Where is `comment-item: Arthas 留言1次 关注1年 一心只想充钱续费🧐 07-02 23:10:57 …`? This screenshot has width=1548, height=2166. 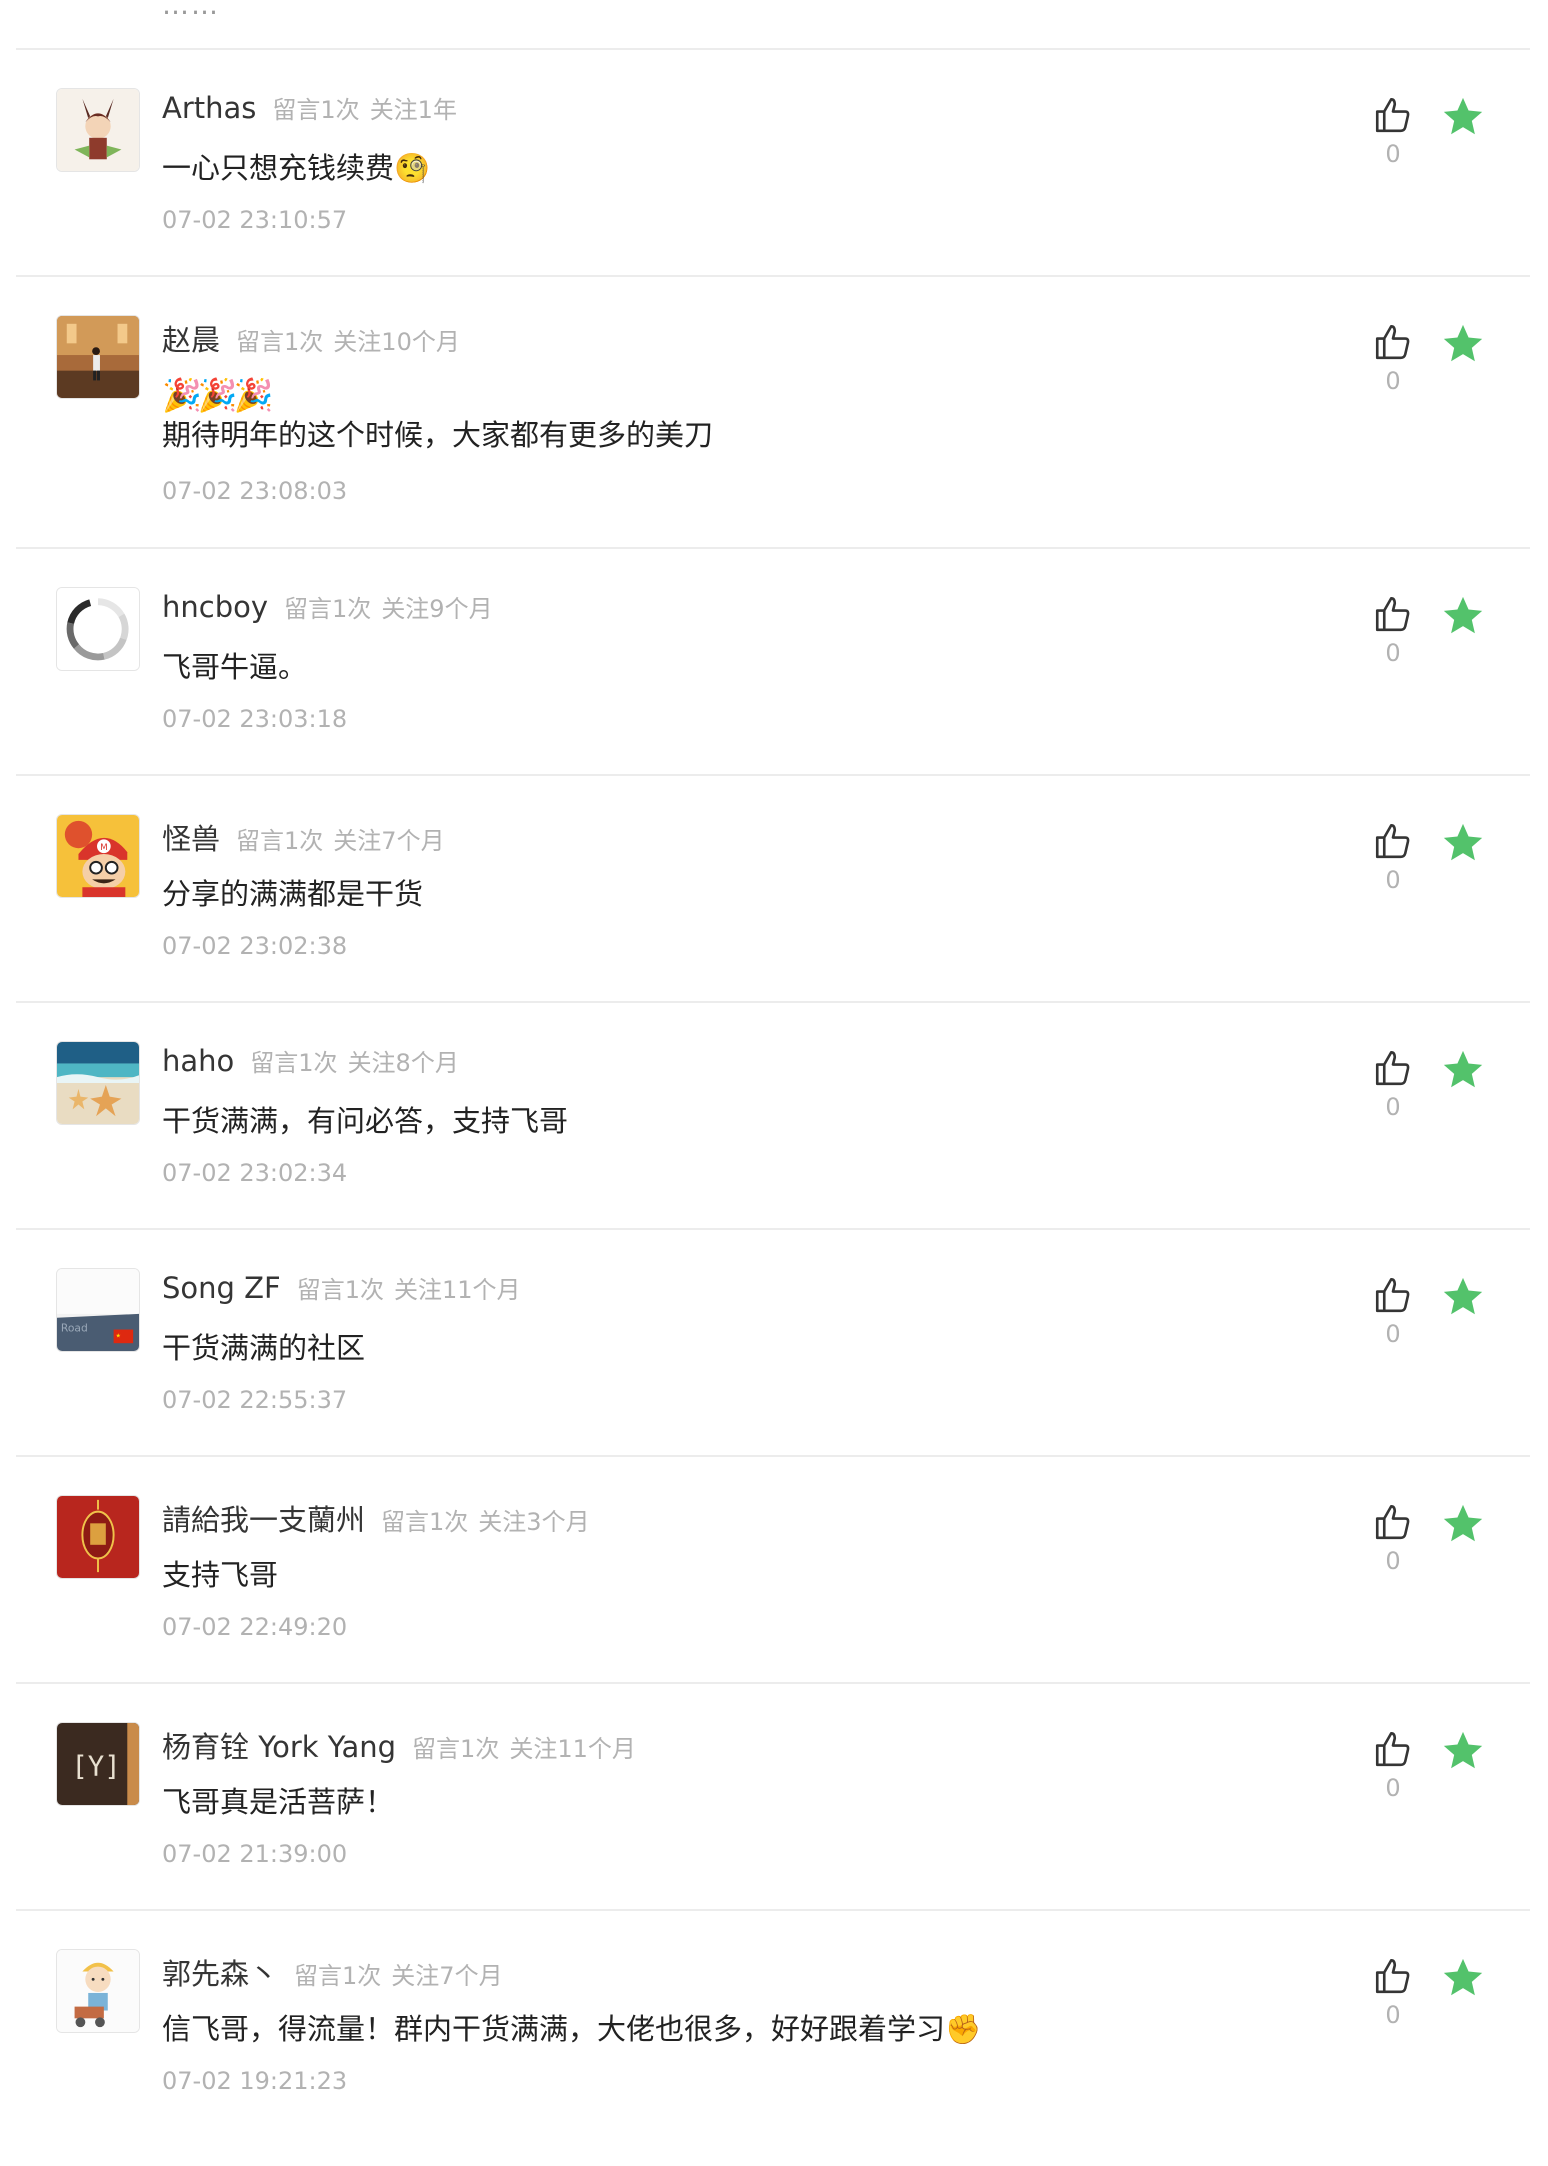
comment-item: Arthas 留言1次 关注1年 一心只想充钱续费🧐 07-02 23:10:57 … is located at coordinates (773, 161).